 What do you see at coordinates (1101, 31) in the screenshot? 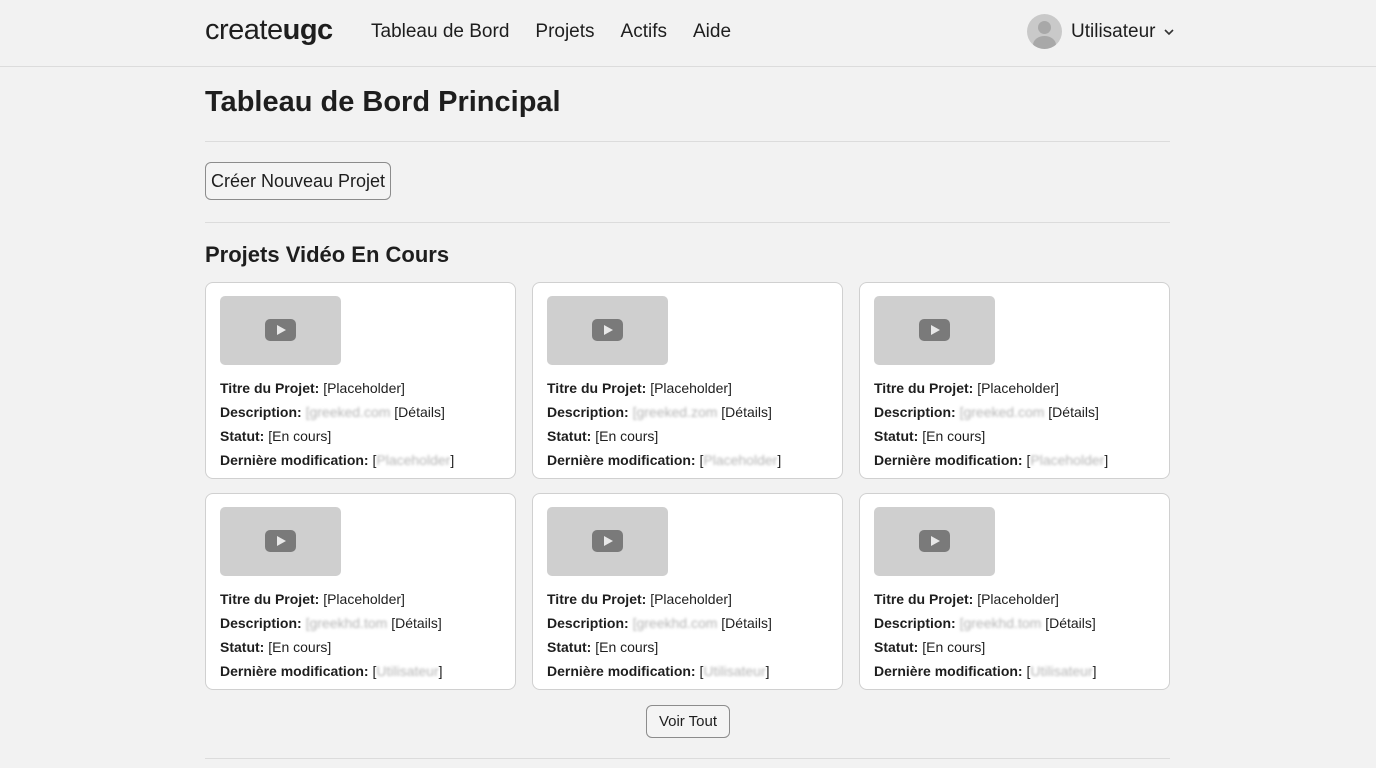
I see `user-menu: Utilisateur` at bounding box center [1101, 31].